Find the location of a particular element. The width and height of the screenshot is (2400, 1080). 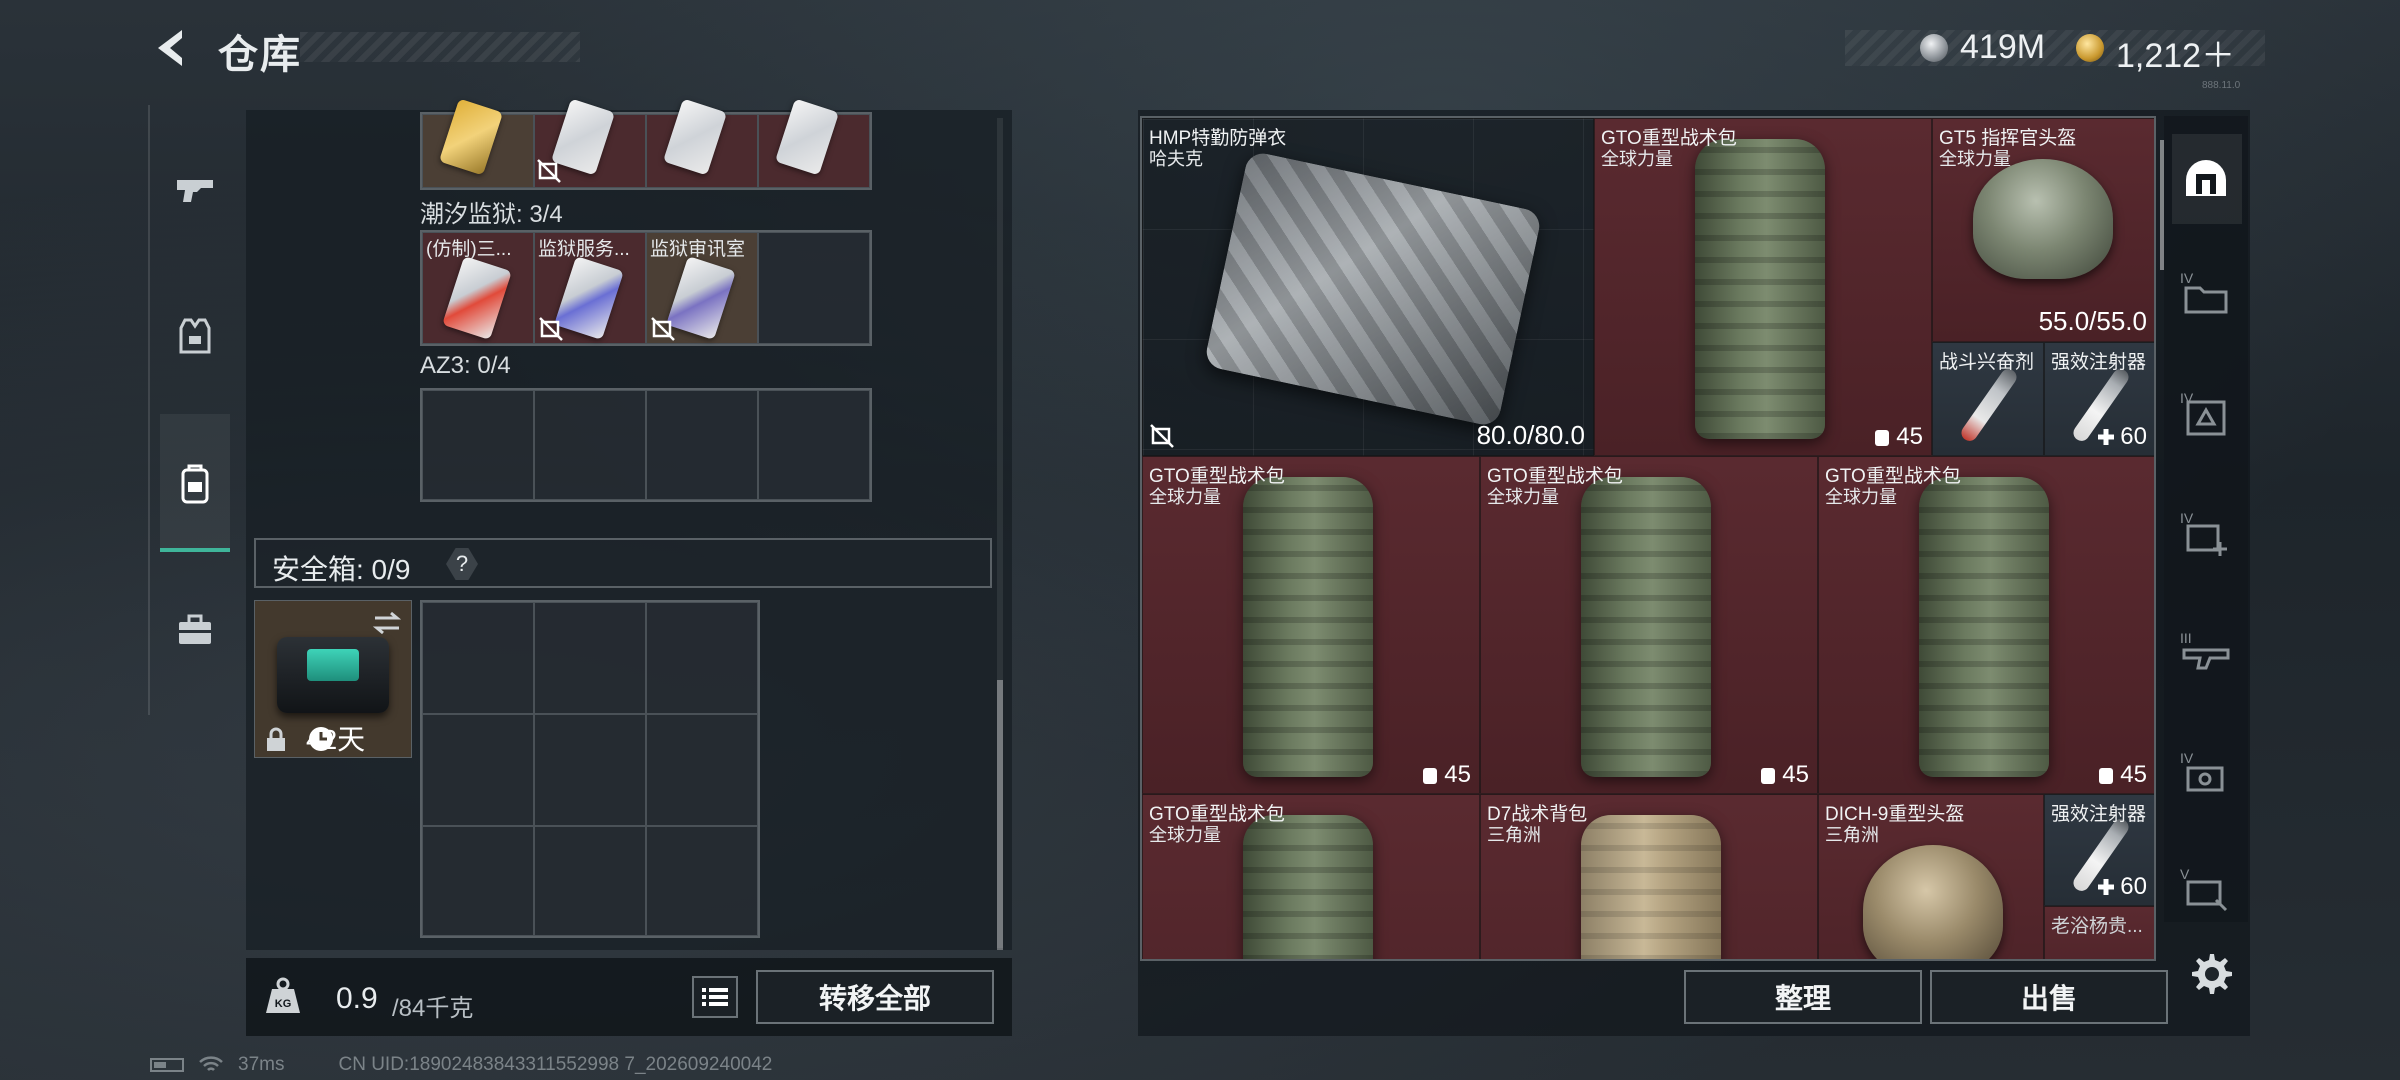

swap-icon is located at coordinates (387, 623).